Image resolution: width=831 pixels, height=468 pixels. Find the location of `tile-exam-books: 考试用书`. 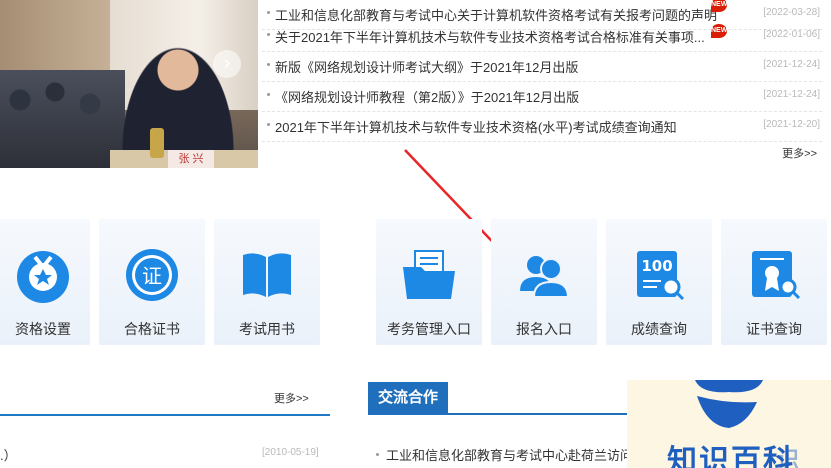

tile-exam-books: 考试用书 is located at coordinates (267, 282).